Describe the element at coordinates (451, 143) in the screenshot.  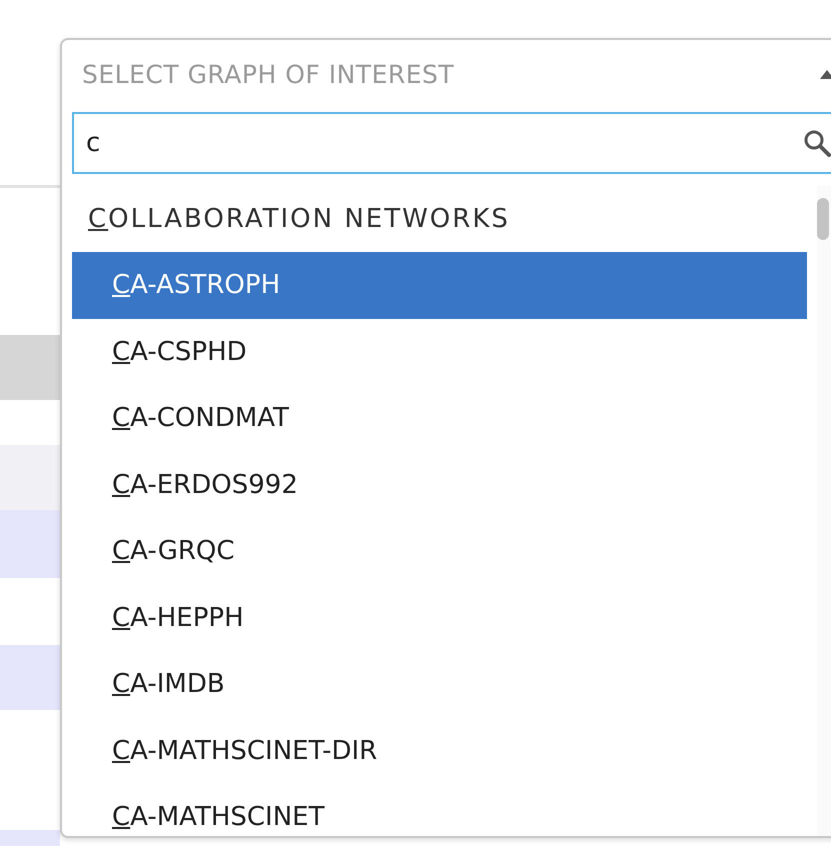
I see `search-field: c` at that location.